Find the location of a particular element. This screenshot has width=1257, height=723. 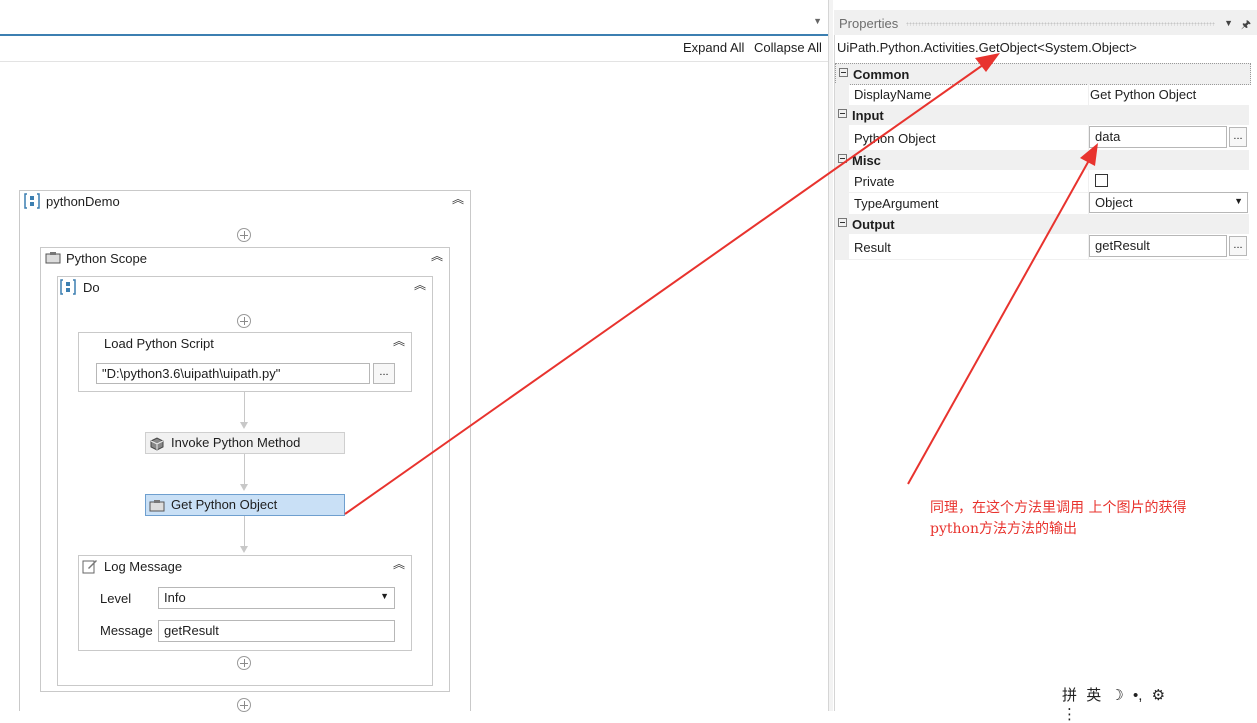

ime-grid-icon: 拼 is located at coordinates (1069, 695).